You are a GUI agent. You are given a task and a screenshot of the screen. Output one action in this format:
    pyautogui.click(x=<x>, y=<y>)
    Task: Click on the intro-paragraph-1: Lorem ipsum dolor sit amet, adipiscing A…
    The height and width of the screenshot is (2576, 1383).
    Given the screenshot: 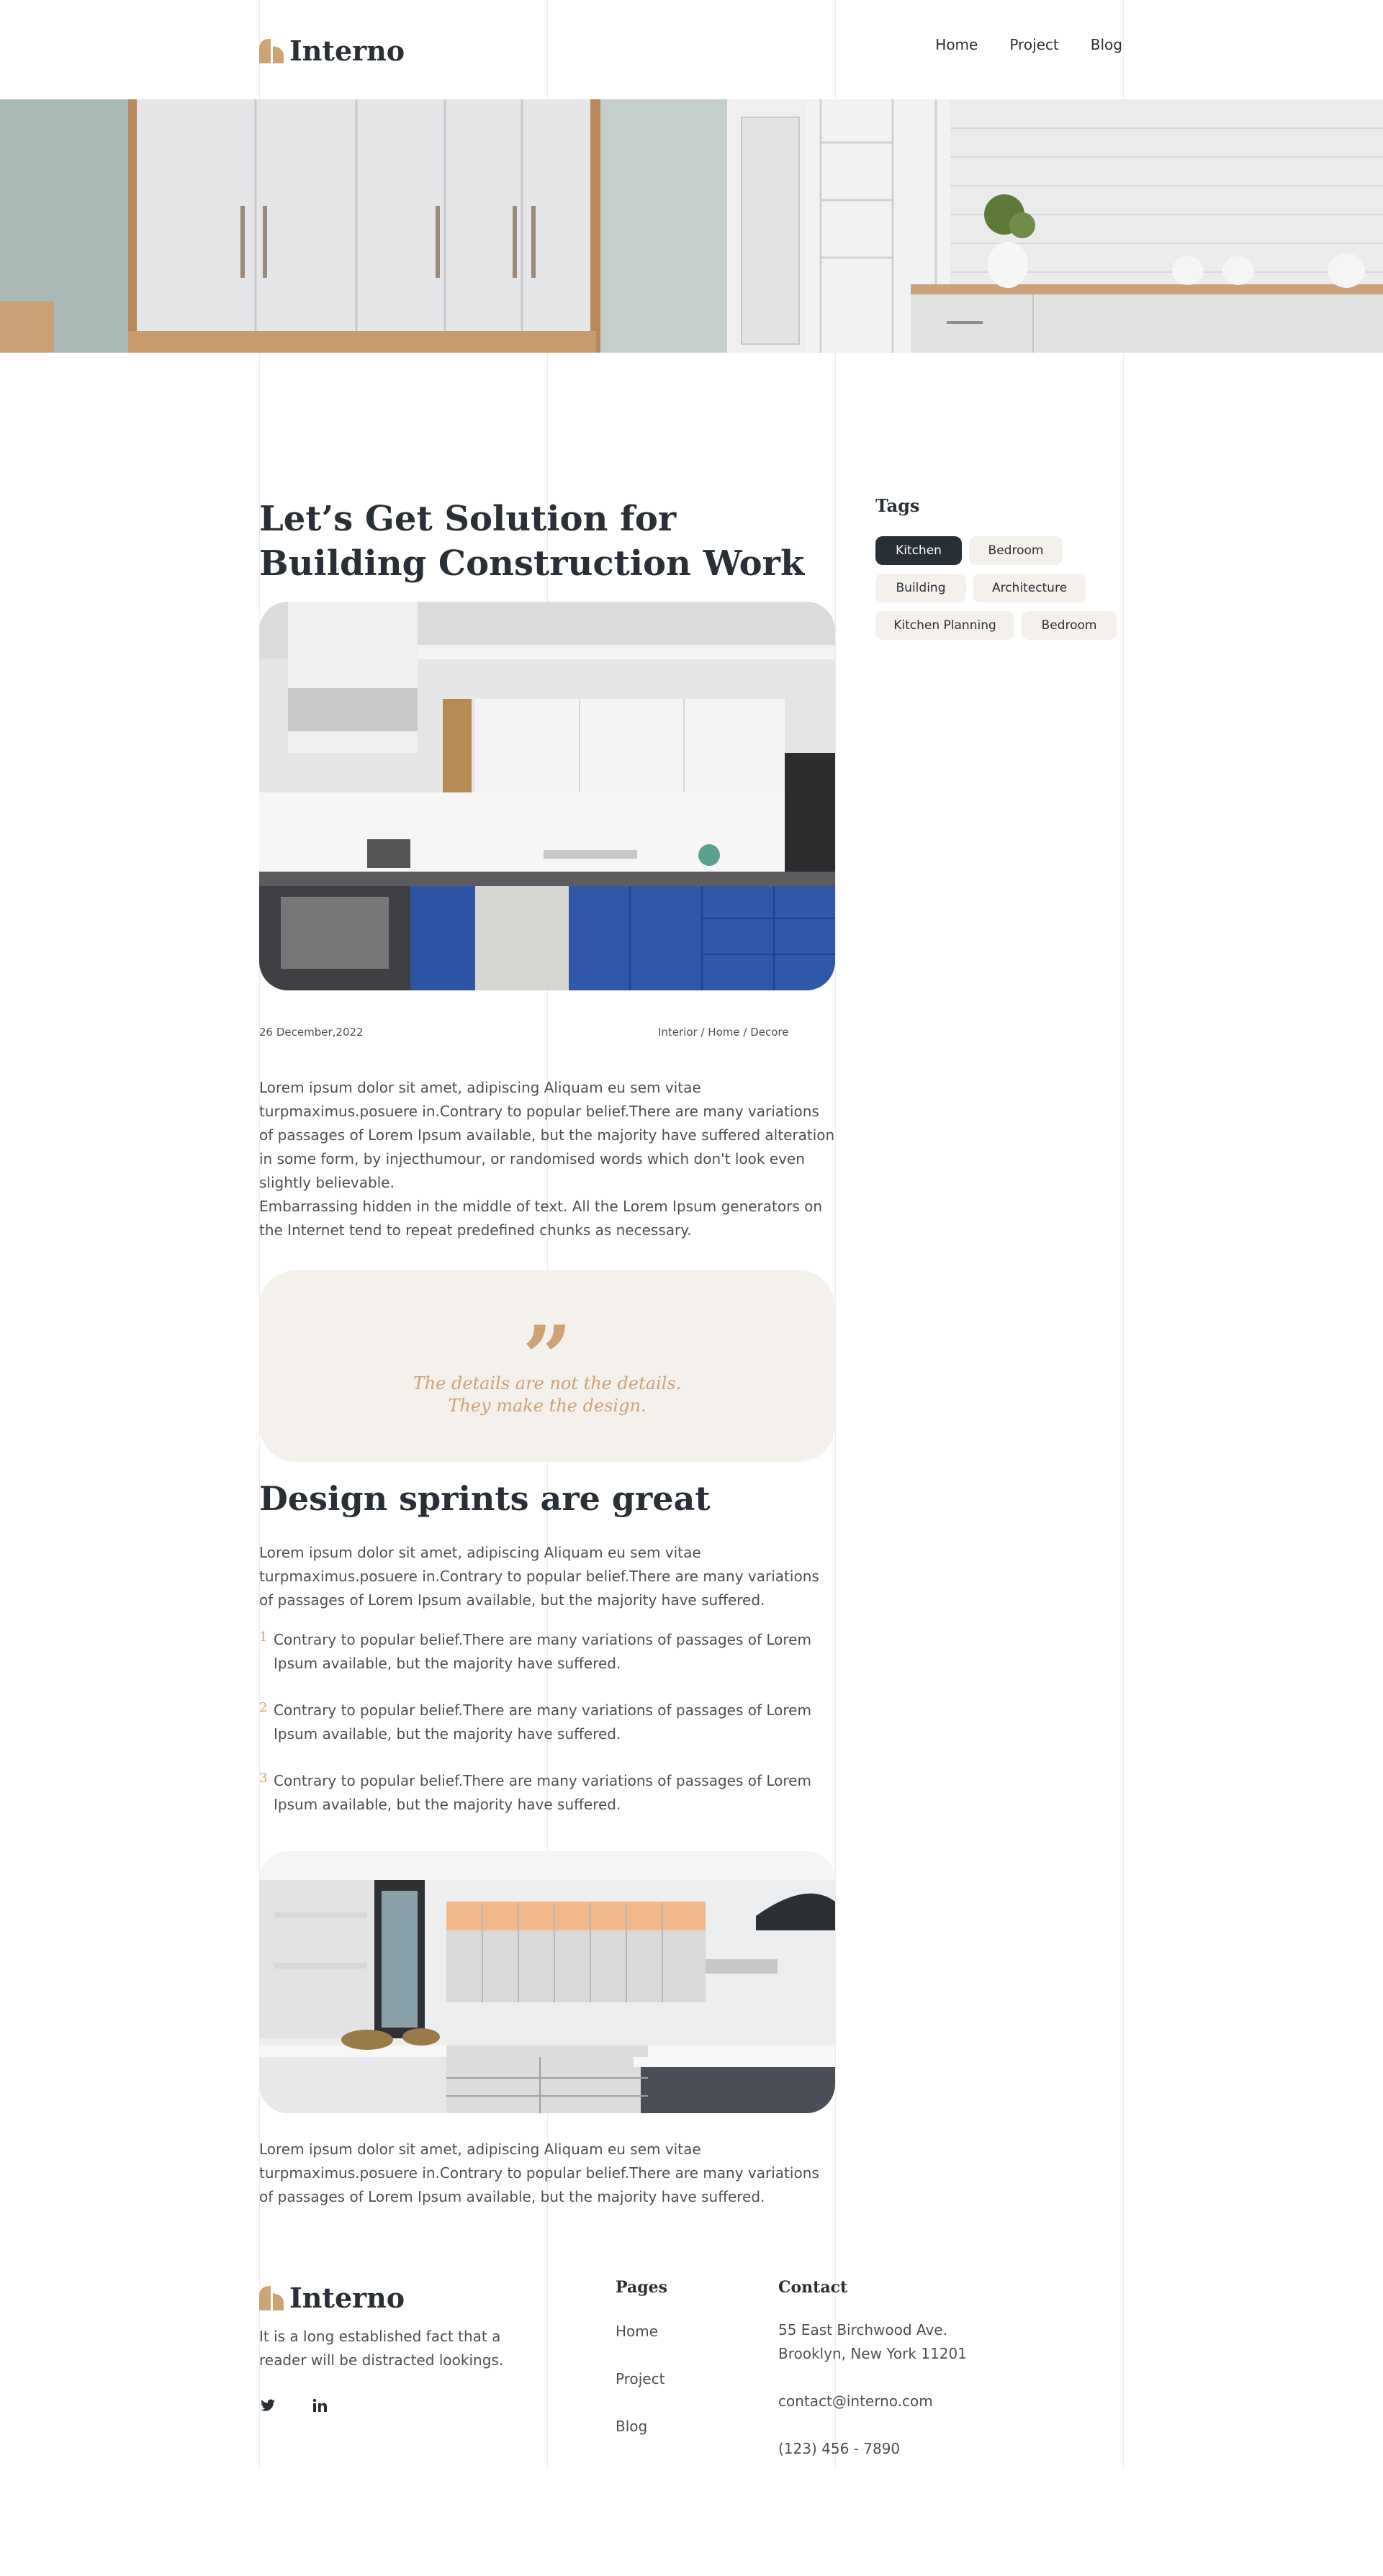 What is the action you would take?
    pyautogui.click(x=547, y=1135)
    